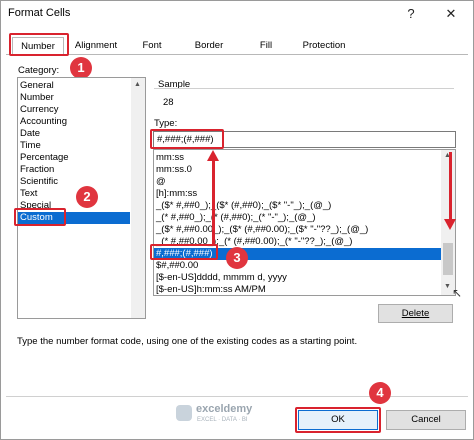 The width and height of the screenshot is (474, 440). Describe the element at coordinates (411, 14) in the screenshot. I see `help-button: ?` at that location.